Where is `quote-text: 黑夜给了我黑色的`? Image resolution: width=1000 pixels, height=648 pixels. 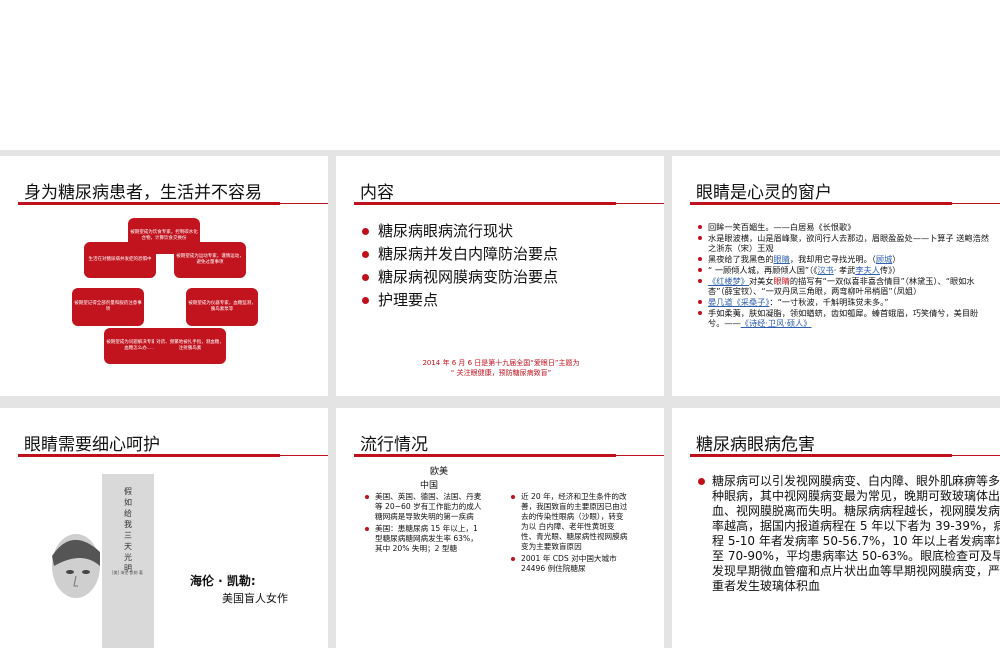 quote-text: 黑夜给了我黑色的 is located at coordinates (741, 259).